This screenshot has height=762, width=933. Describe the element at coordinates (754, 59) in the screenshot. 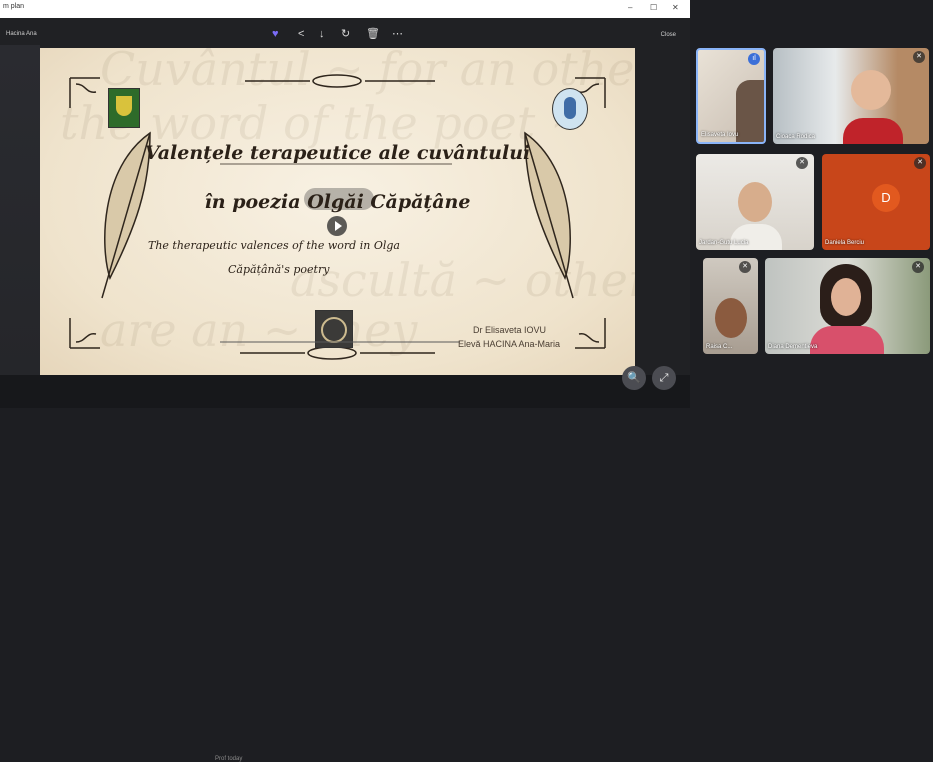

I see `speaking-icon: ıl` at that location.